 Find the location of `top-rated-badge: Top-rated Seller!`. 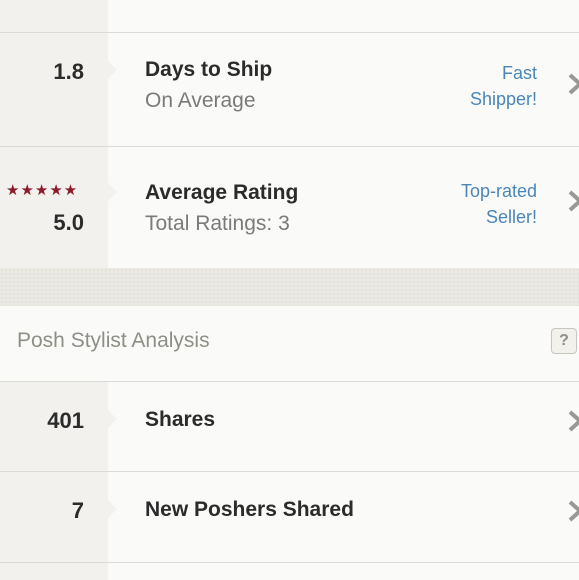

top-rated-badge: Top-rated Seller! is located at coordinates (499, 204).